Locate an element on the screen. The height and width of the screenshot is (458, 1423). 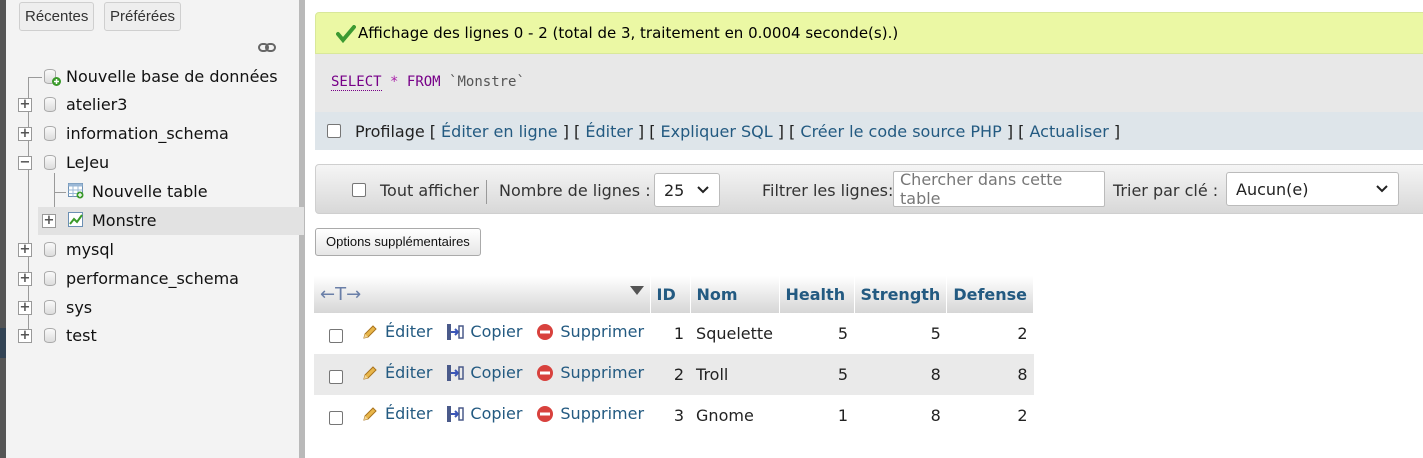
tree-label: Monstre is located at coordinates (124, 220).